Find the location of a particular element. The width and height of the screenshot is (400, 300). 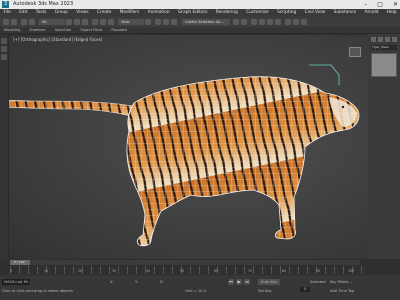

unlink-icon is located at coordinates (32, 22).